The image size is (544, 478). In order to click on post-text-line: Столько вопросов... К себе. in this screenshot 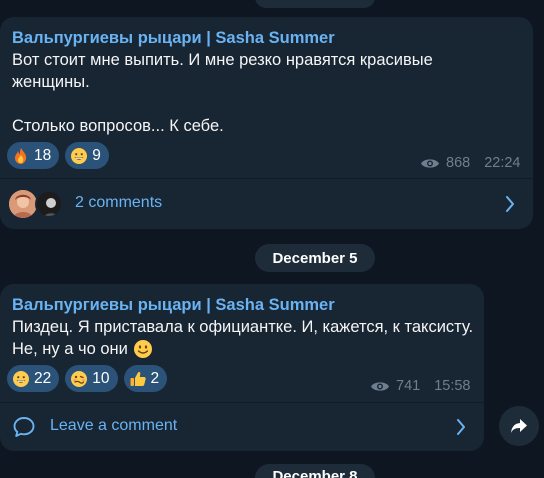, I will do `click(118, 126)`.